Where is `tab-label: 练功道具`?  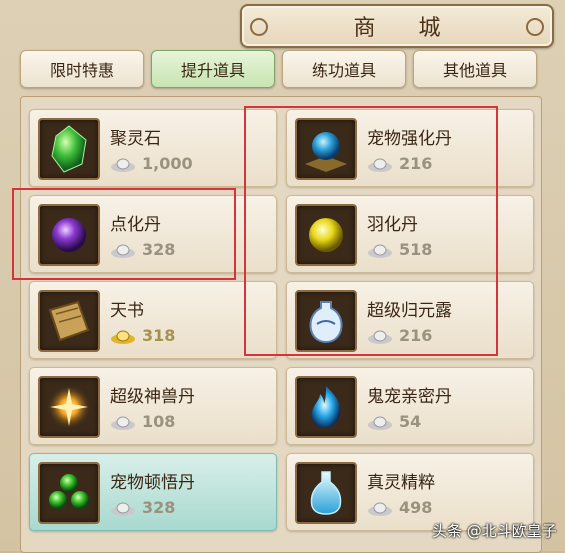
tab-label: 练功道具 is located at coordinates (343, 70).